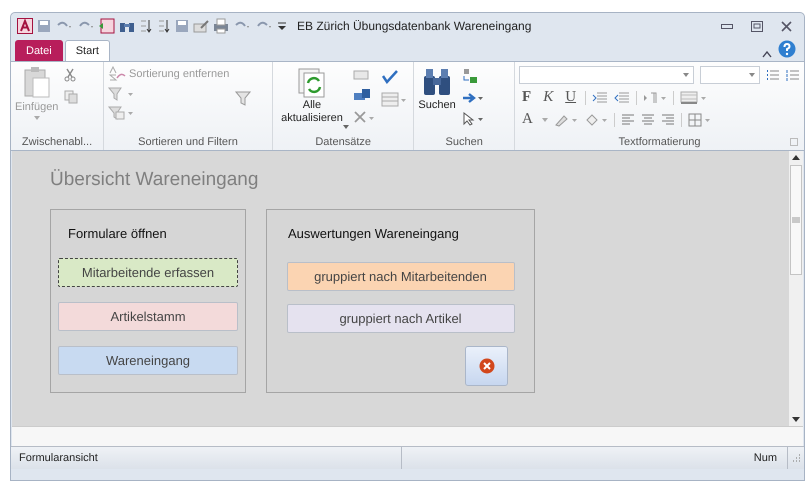  I want to click on highlight-icon, so click(566, 119).